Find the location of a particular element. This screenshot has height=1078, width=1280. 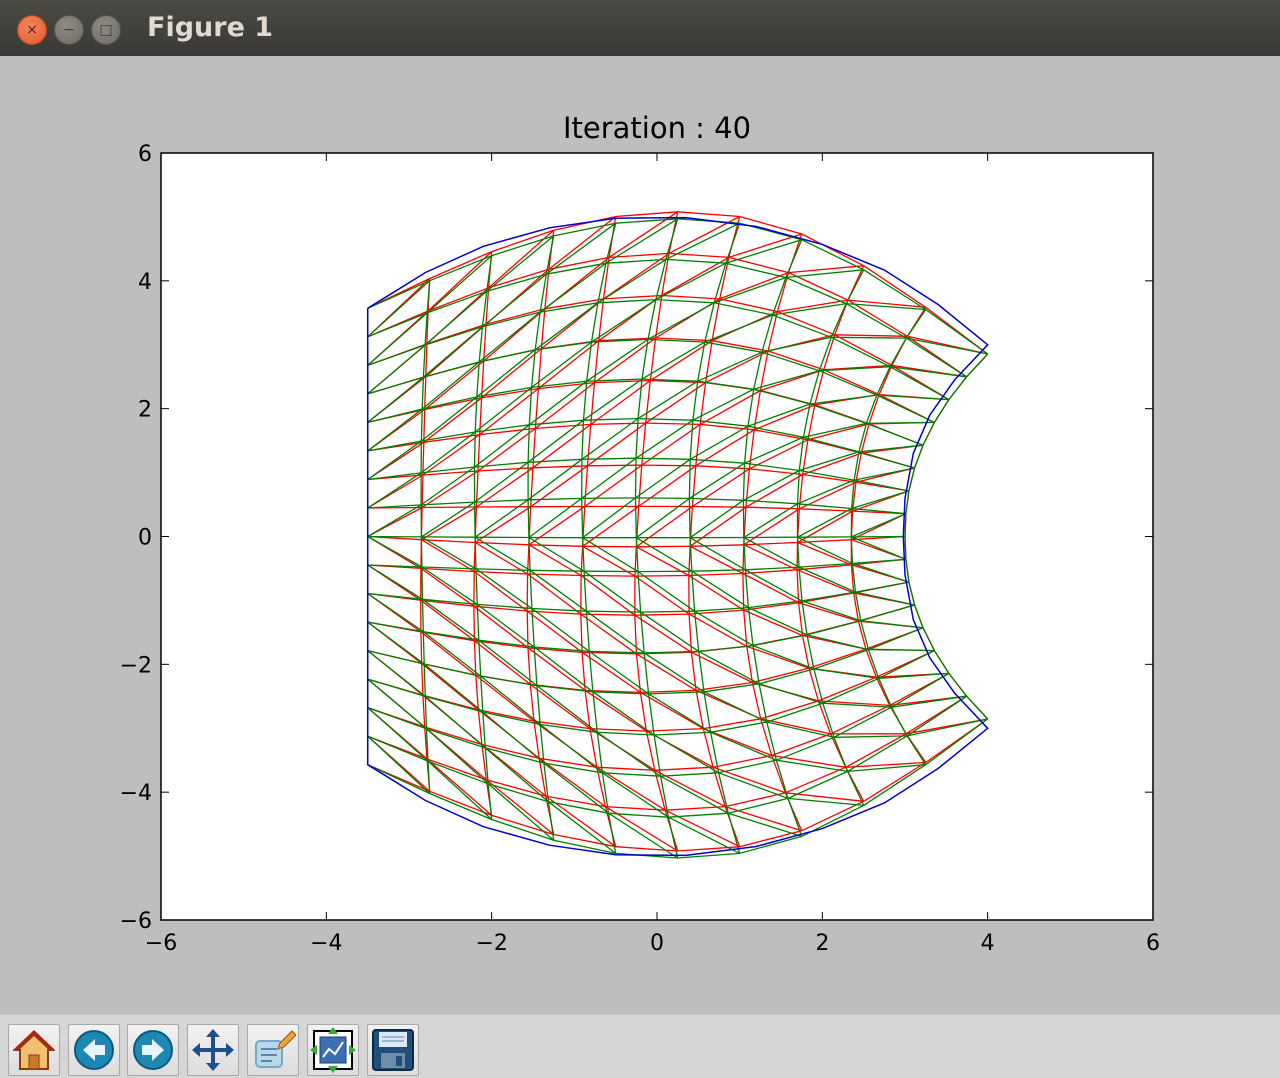

back-button is located at coordinates (94, 1050).